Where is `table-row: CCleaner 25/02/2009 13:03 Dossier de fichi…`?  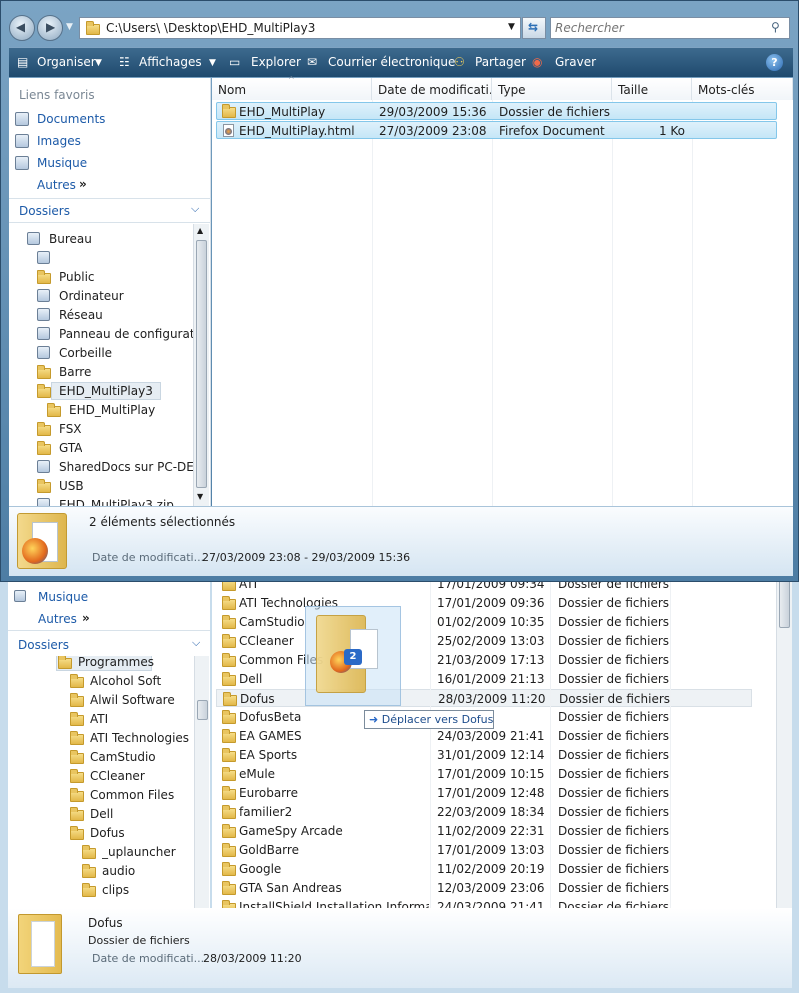
table-row: CCleaner 25/02/2009 13:03 Dossier de fichi… is located at coordinates (484, 641).